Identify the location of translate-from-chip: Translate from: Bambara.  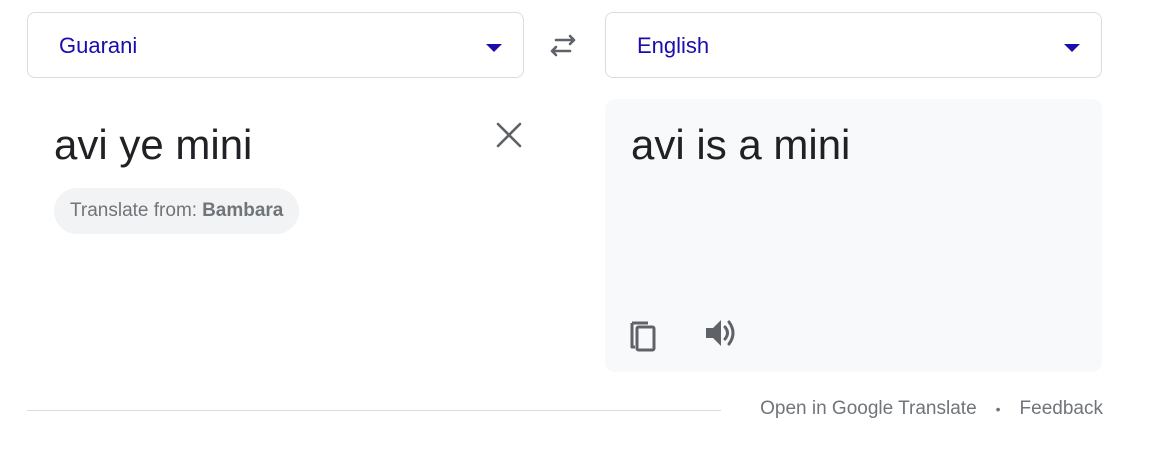
(177, 211).